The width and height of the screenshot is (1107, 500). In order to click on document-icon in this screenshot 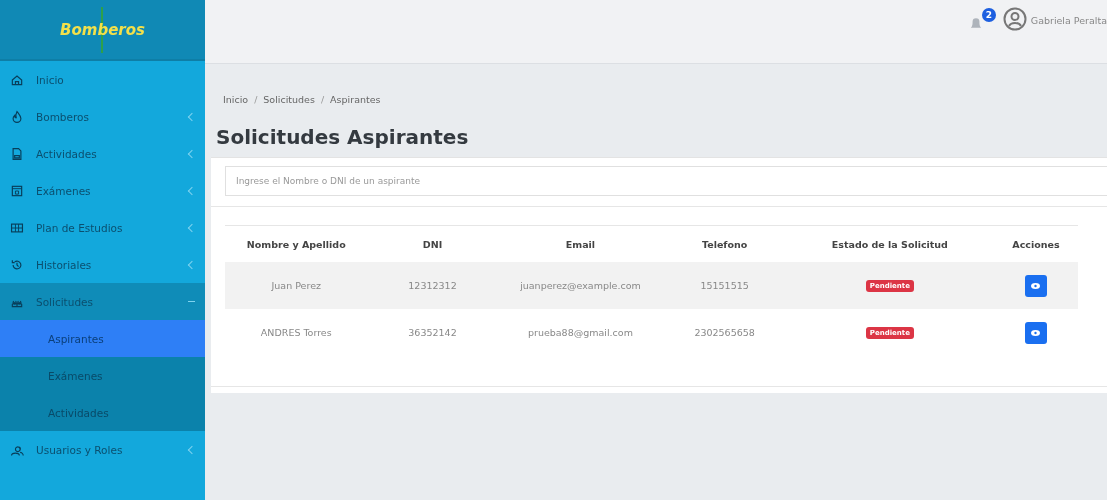, I will do `click(17, 153)`.